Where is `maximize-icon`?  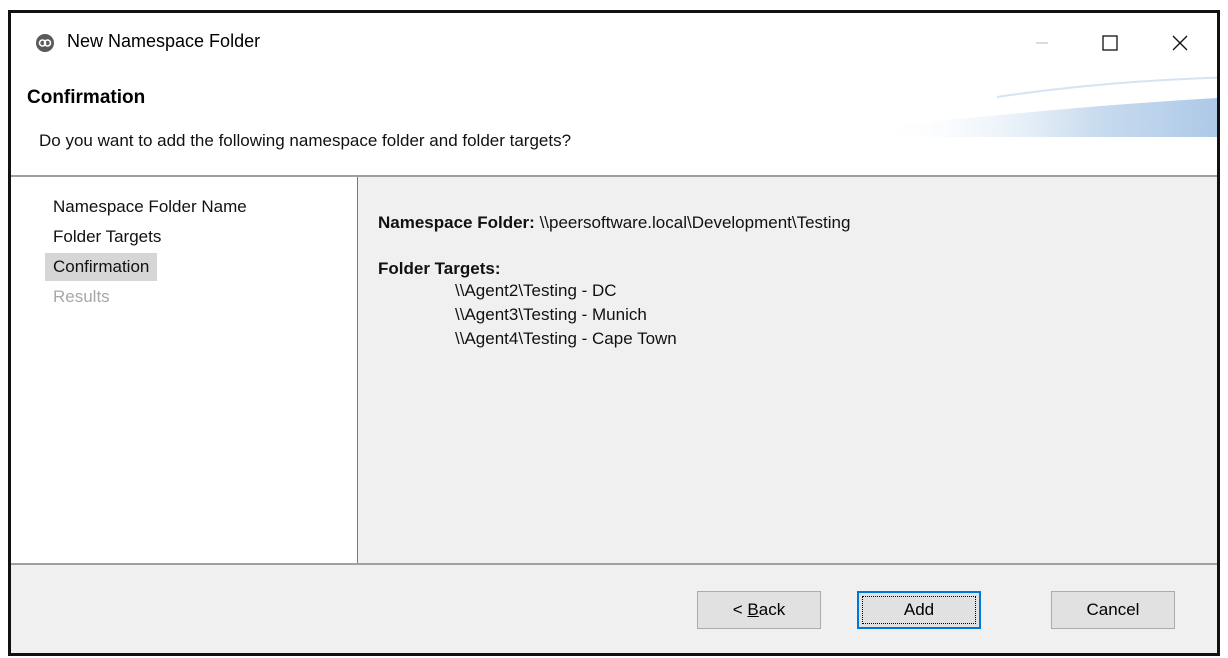
maximize-icon is located at coordinates (1110, 43).